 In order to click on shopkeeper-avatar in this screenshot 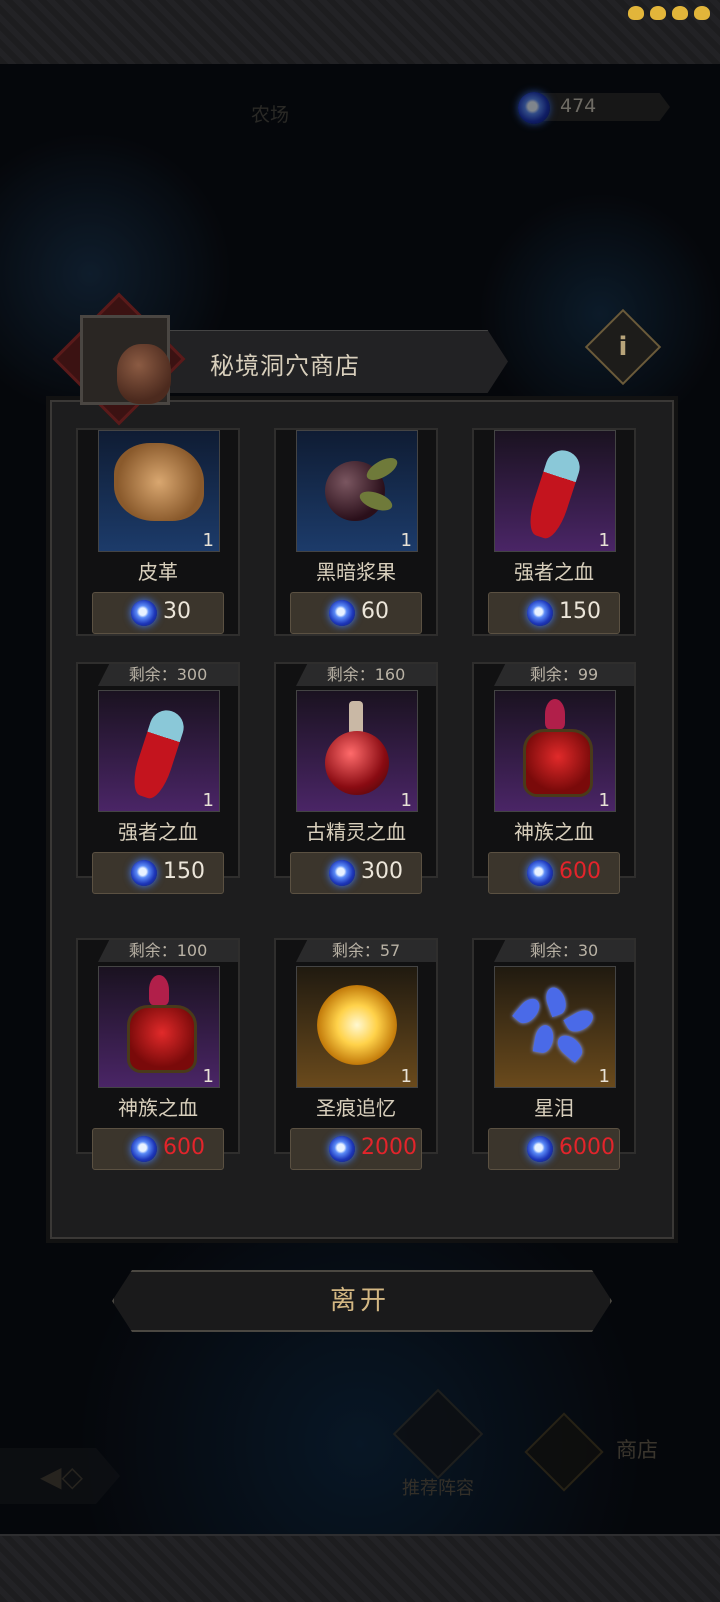, I will do `click(125, 360)`.